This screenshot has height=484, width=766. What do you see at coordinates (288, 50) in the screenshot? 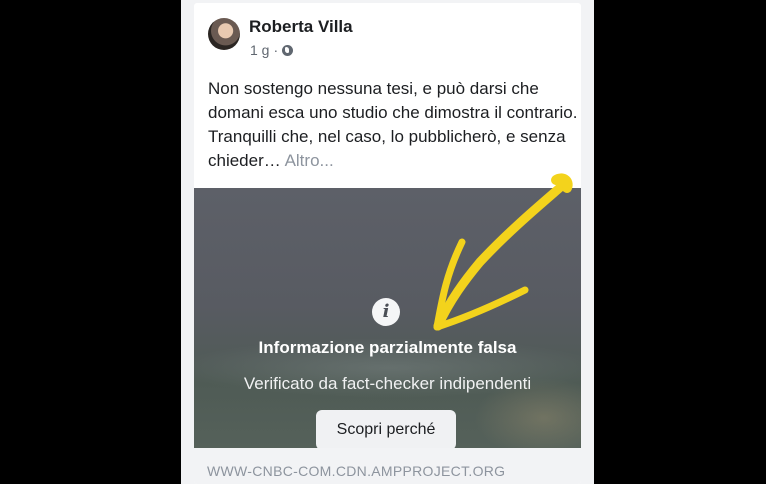
I see `globe-icon` at bounding box center [288, 50].